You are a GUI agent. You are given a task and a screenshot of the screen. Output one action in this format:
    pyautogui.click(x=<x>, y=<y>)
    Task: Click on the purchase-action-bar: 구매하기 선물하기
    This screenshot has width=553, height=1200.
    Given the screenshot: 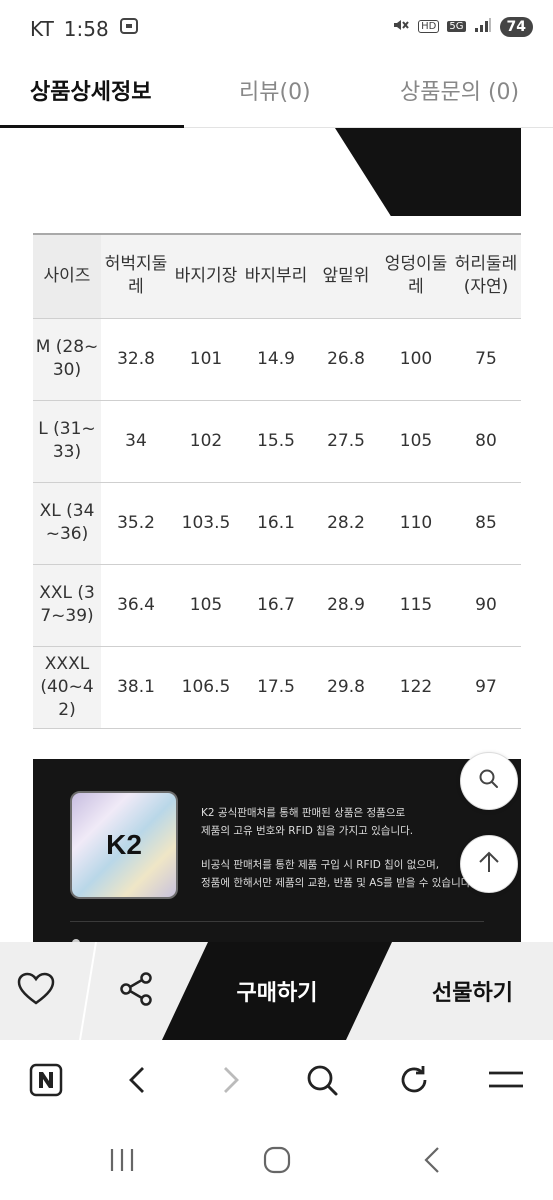 What is the action you would take?
    pyautogui.click(x=276, y=991)
    